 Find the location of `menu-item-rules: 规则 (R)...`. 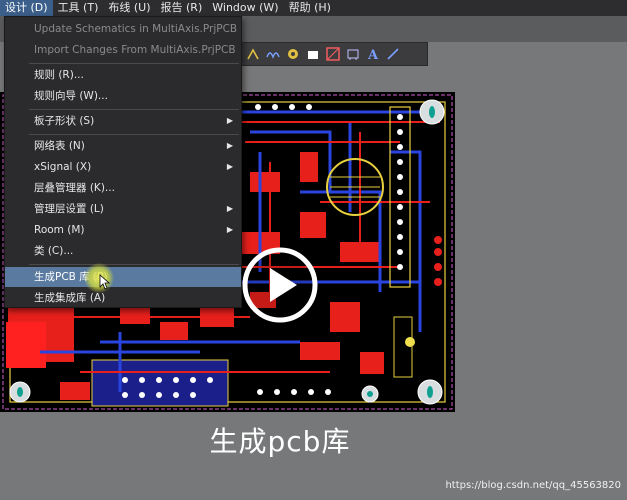

menu-item-rules: 规则 (R)... is located at coordinates (123, 75).